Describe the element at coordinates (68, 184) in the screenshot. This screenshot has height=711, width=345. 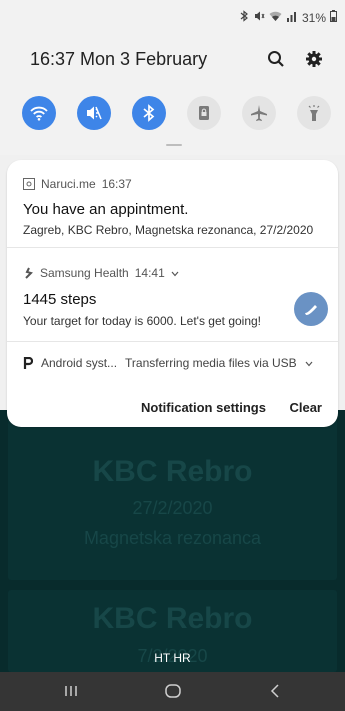
I see `notification-app-name: Naruci.me` at that location.